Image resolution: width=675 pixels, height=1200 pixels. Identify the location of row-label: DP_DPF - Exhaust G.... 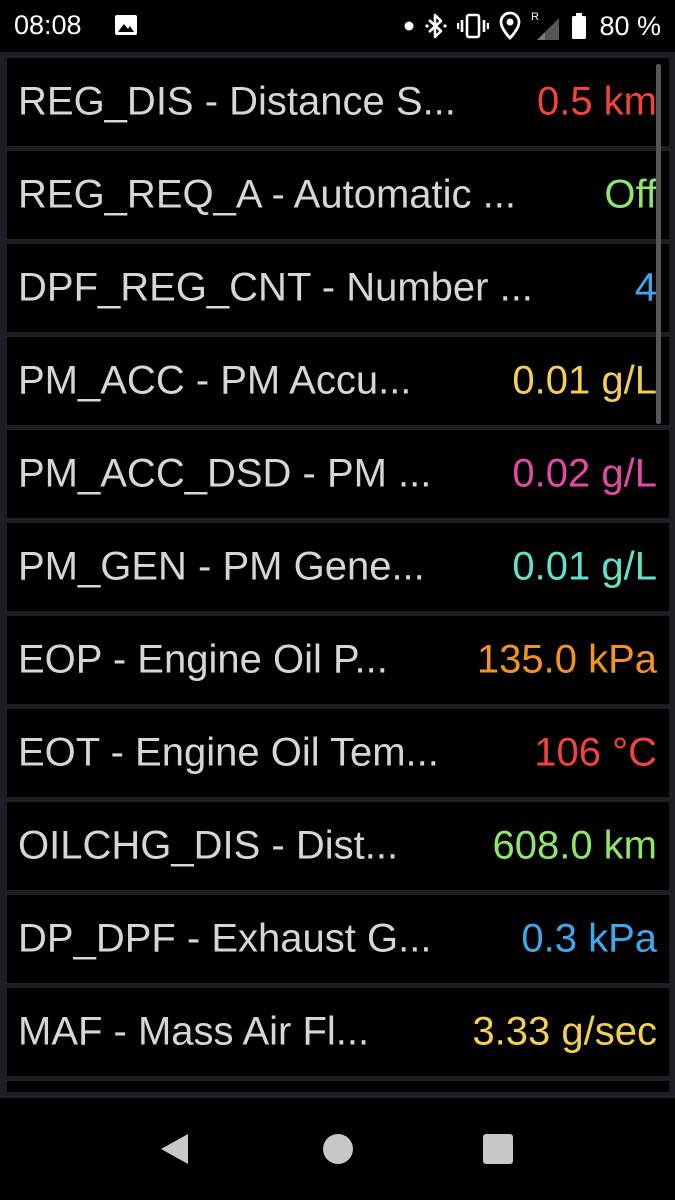
(225, 938).